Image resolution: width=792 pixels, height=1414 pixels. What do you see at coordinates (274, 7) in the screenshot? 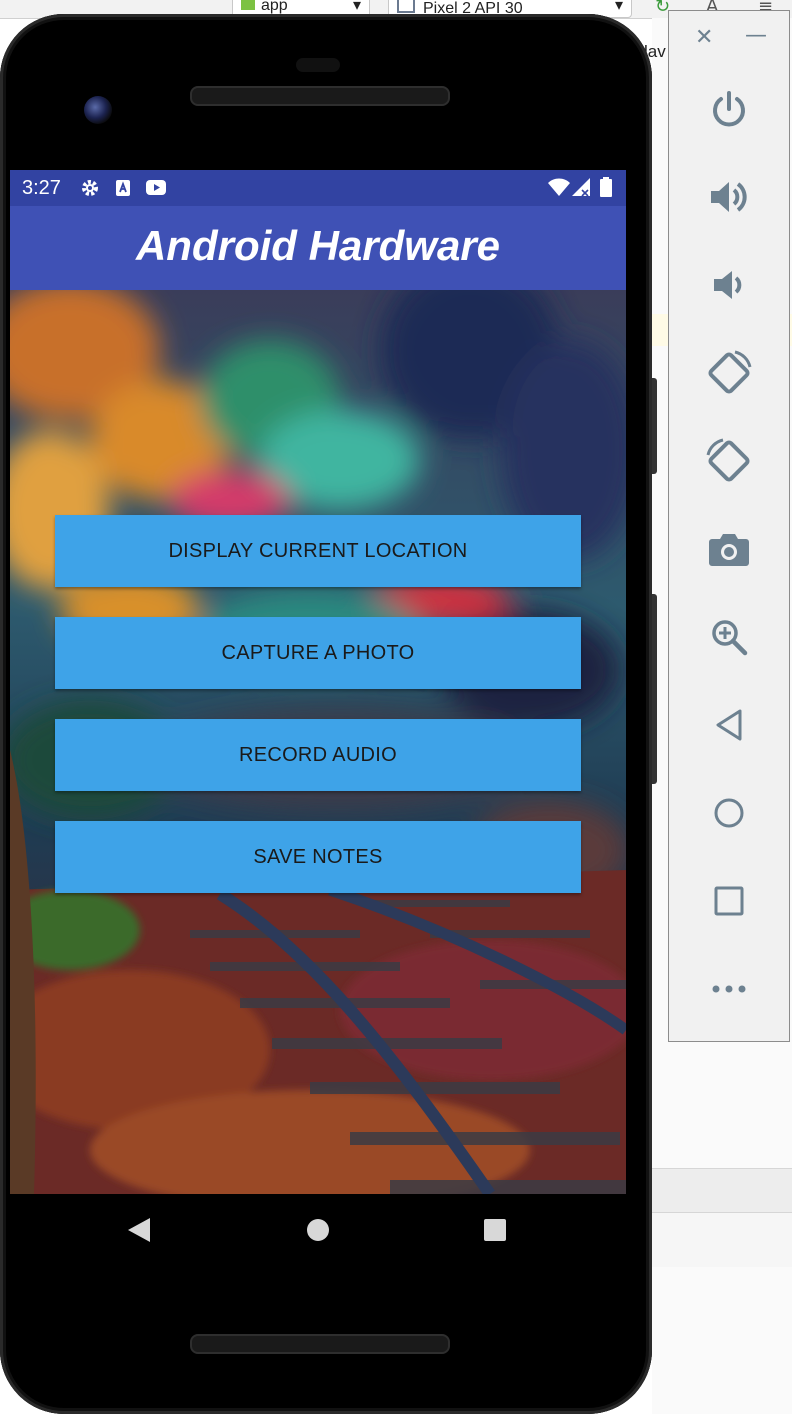
I see `run-config-label: app` at bounding box center [274, 7].